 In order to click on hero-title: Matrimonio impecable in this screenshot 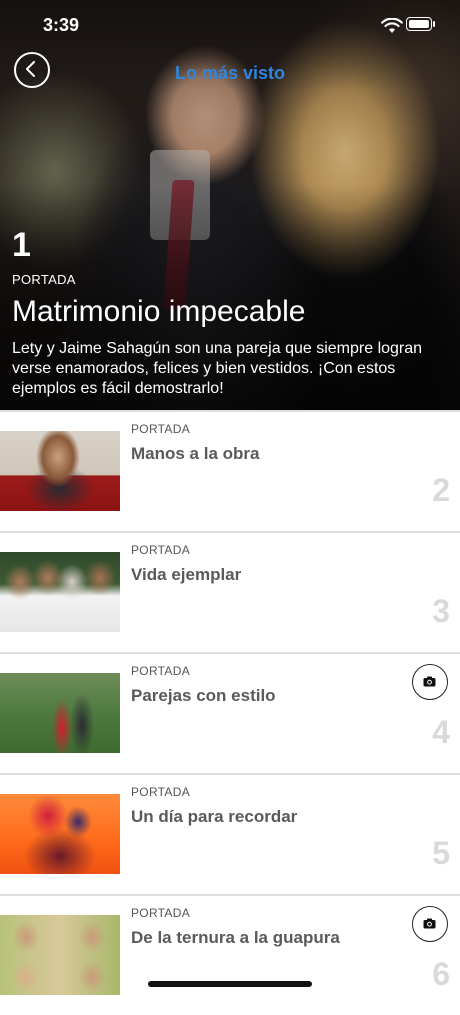, I will do `click(159, 311)`.